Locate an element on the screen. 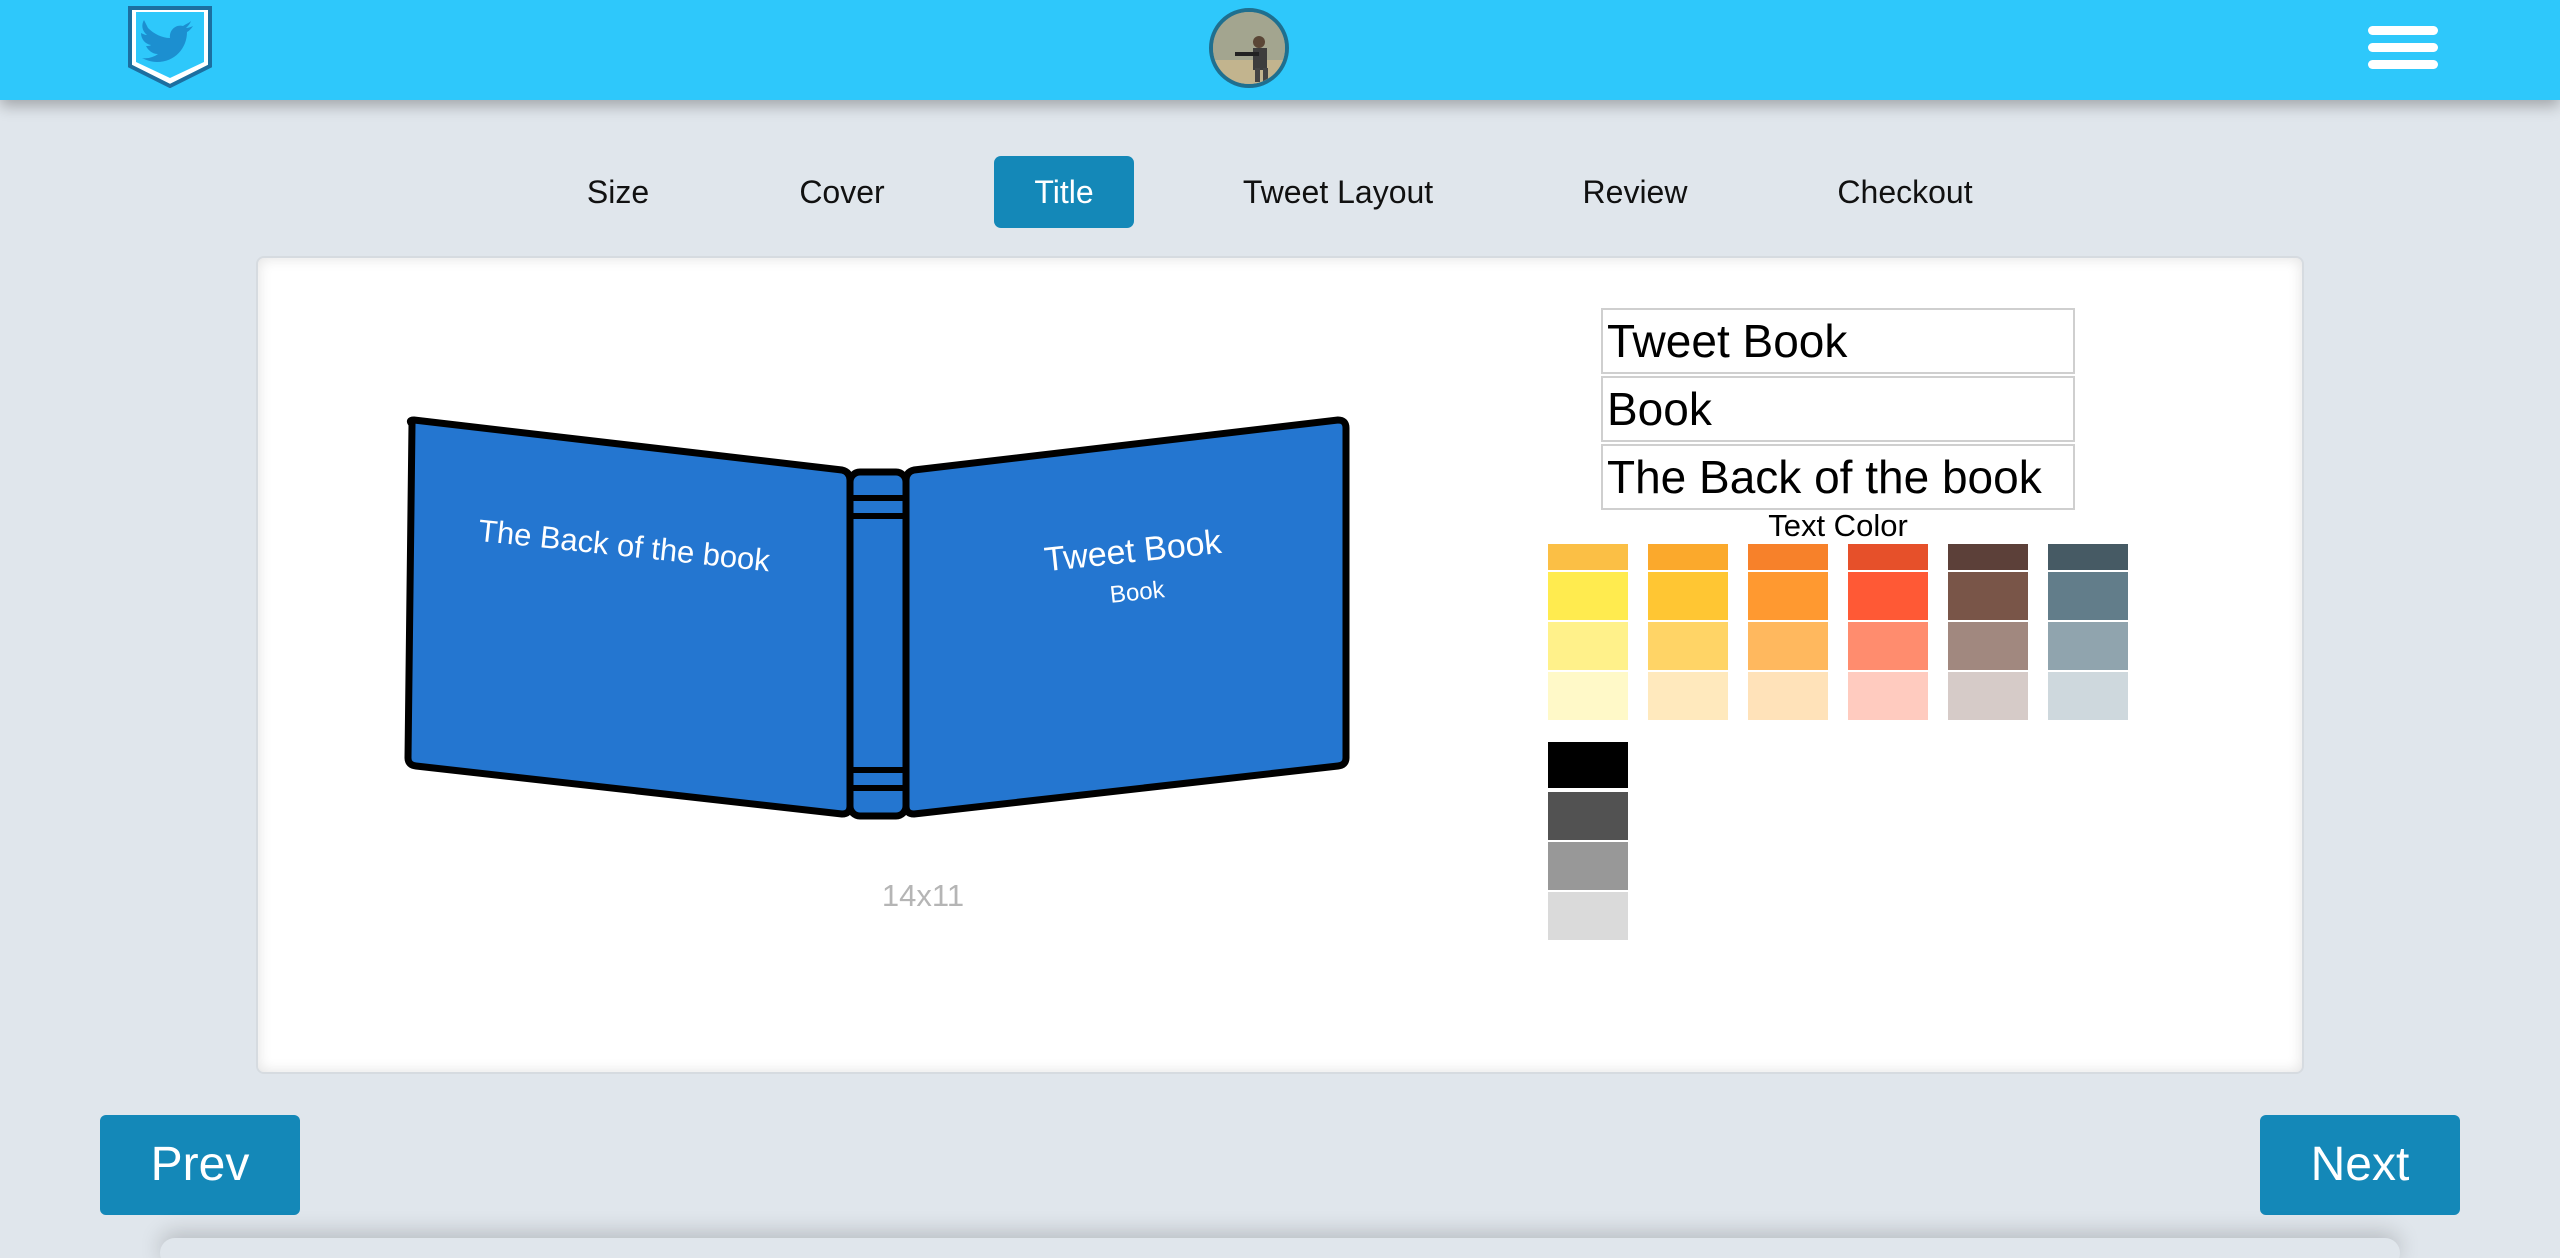 The height and width of the screenshot is (1258, 2560). book-size-label: 14x11 is located at coordinates (923, 895).